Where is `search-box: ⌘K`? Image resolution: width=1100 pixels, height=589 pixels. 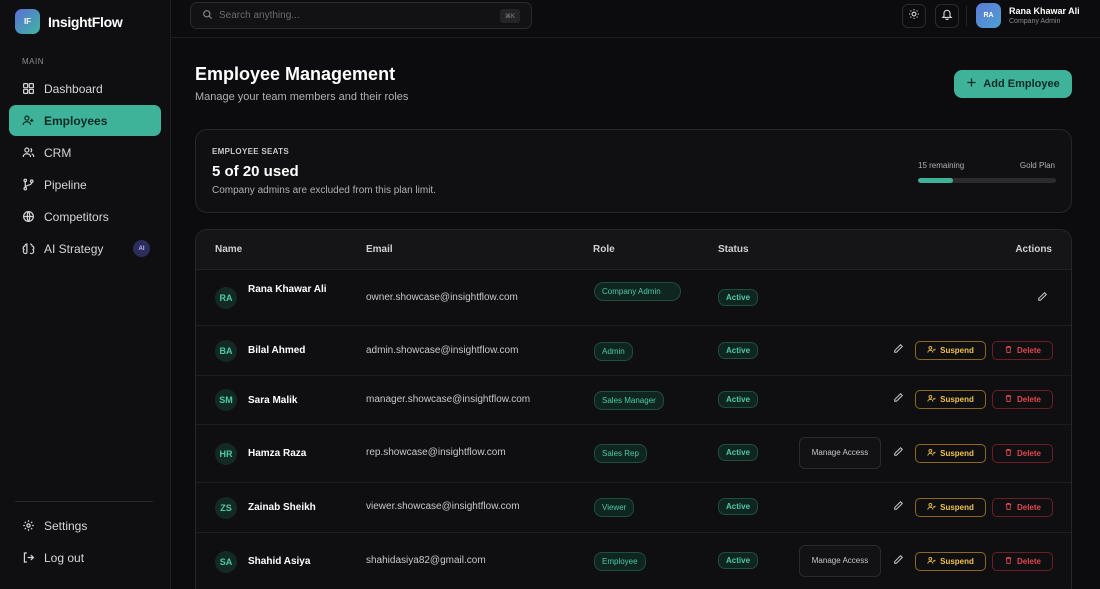
search-box: ⌘K is located at coordinates (361, 15).